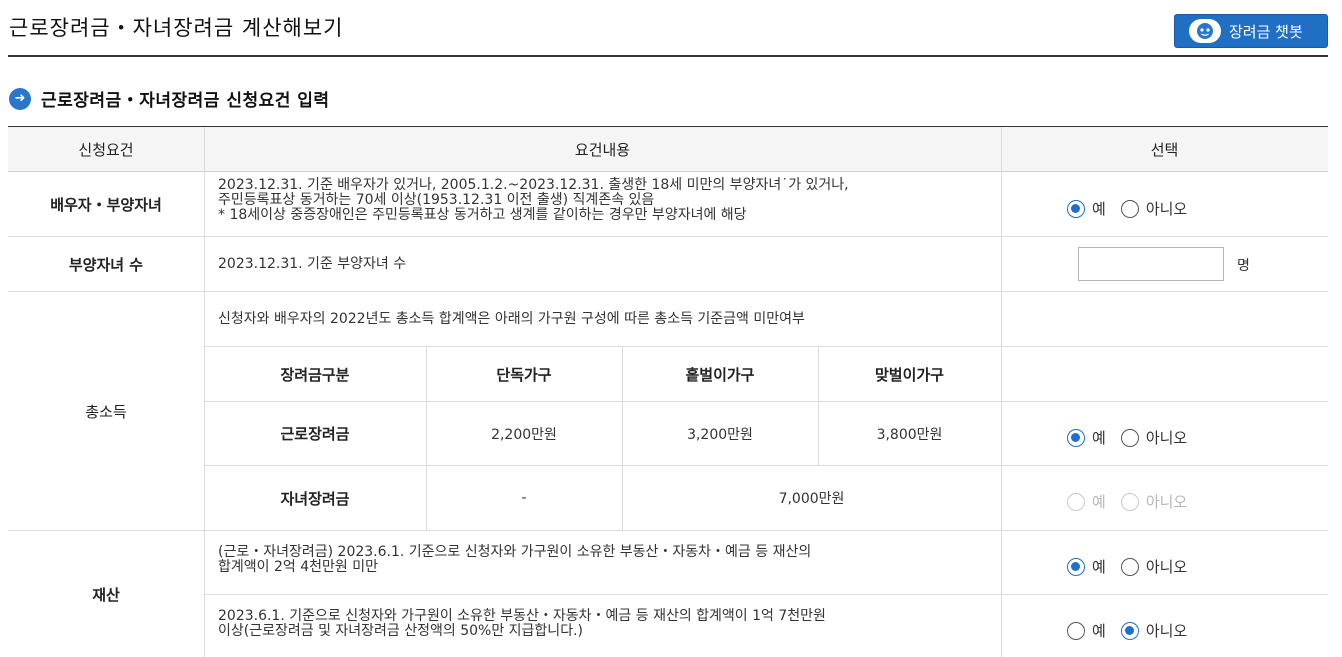  I want to click on income-child-no-label: 아니오, so click(1166, 502).